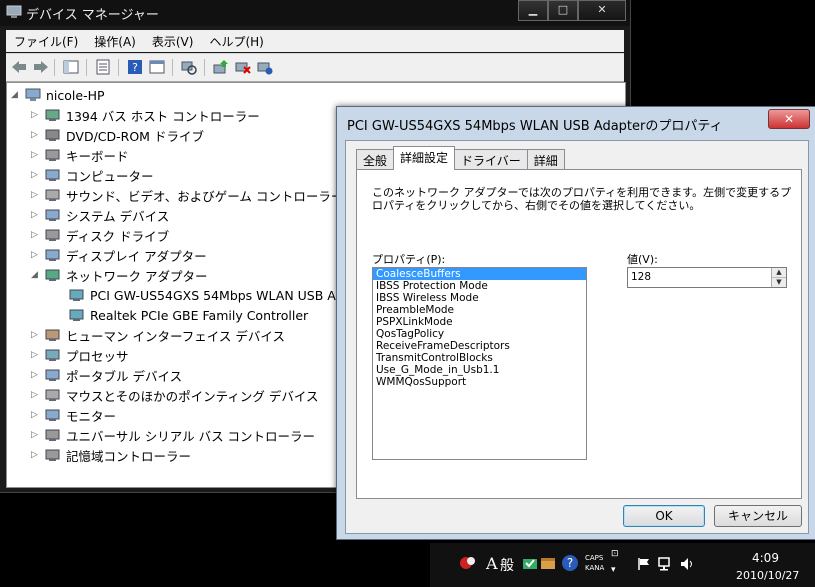 Image resolution: width=815 pixels, height=587 pixels. What do you see at coordinates (41, 67) in the screenshot?
I see `forward-icon` at bounding box center [41, 67].